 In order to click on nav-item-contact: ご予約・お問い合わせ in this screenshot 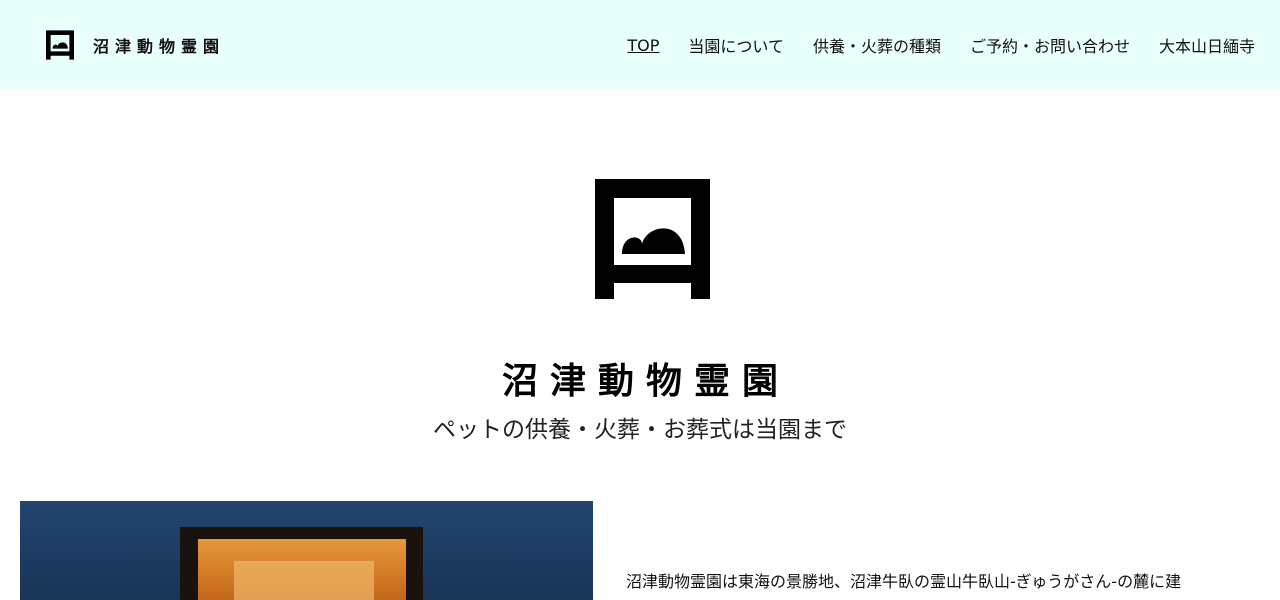, I will do `click(1050, 45)`.